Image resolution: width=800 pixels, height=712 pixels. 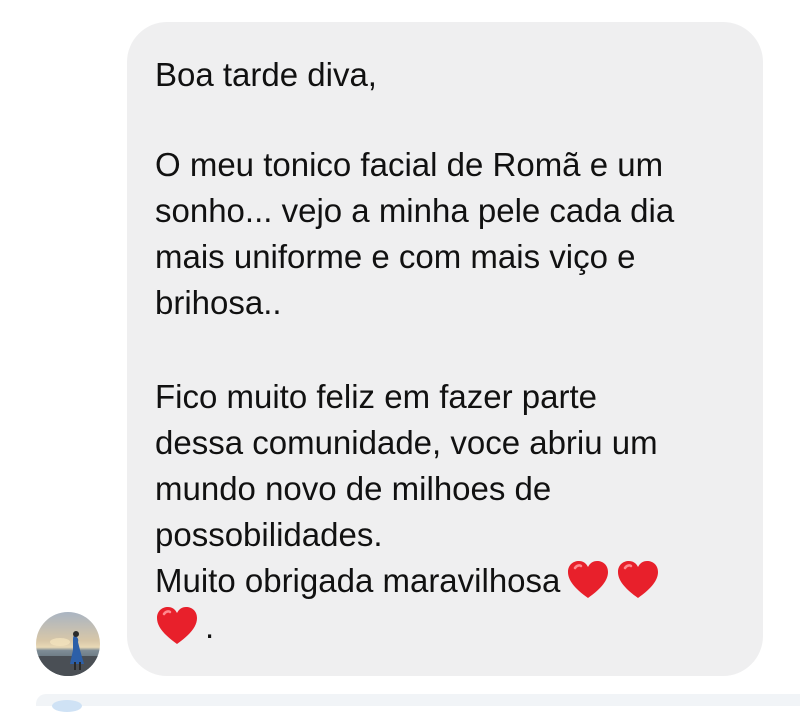 What do you see at coordinates (67, 706) in the screenshot?
I see `next-avatar-partial` at bounding box center [67, 706].